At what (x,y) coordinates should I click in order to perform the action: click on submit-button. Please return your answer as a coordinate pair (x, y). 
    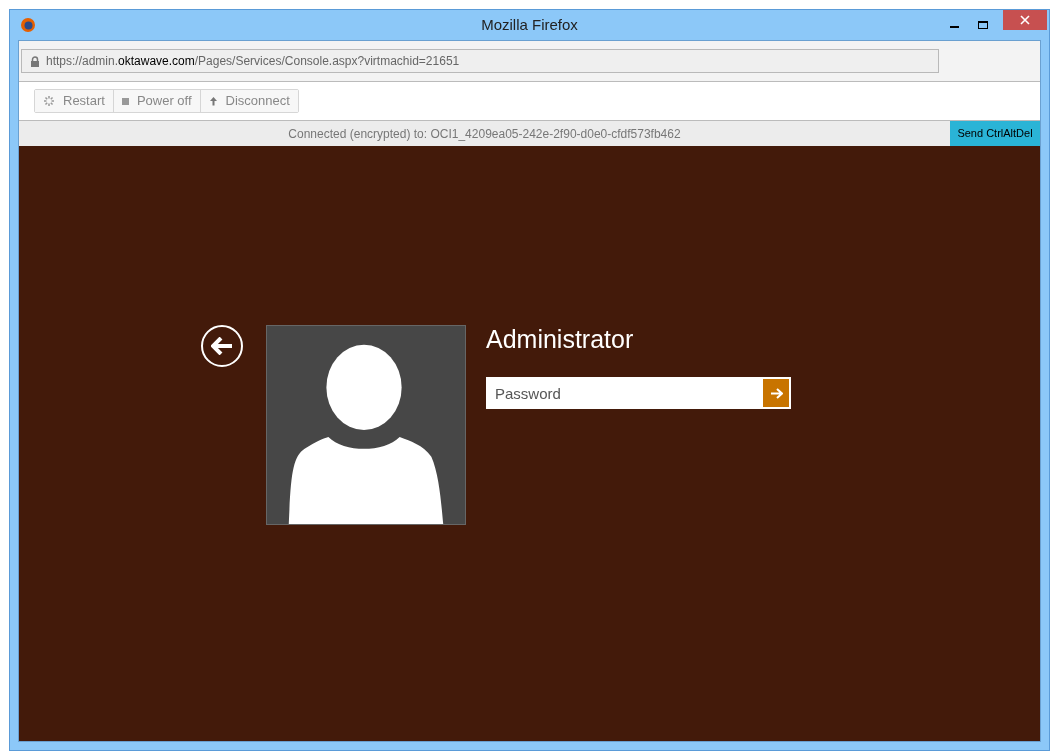
    Looking at the image, I should click on (776, 393).